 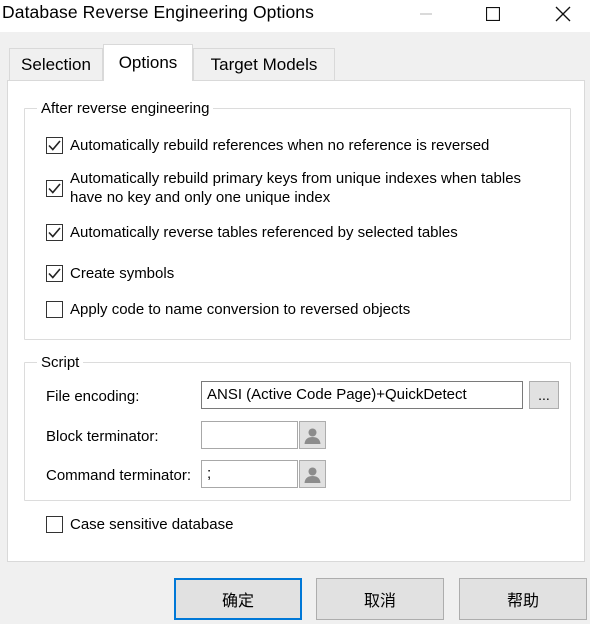 I want to click on rebuild-references-checkbox, so click(x=54, y=145).